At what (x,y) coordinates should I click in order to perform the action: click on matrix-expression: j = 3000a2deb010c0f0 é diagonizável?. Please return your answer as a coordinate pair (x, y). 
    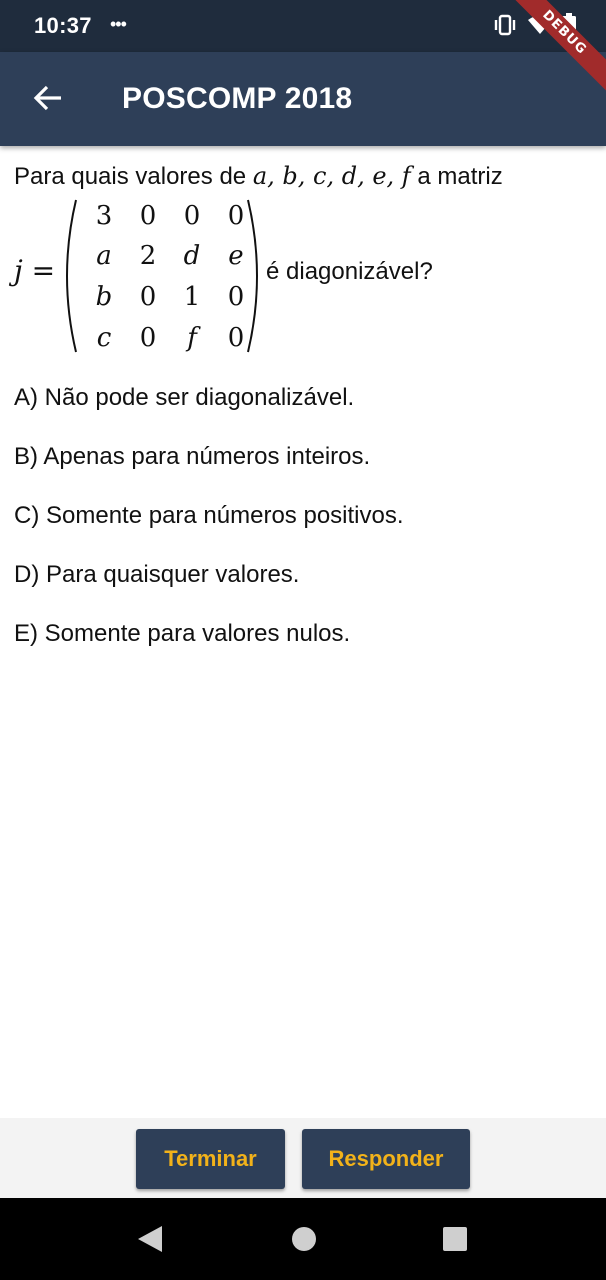
    Looking at the image, I should click on (304, 276).